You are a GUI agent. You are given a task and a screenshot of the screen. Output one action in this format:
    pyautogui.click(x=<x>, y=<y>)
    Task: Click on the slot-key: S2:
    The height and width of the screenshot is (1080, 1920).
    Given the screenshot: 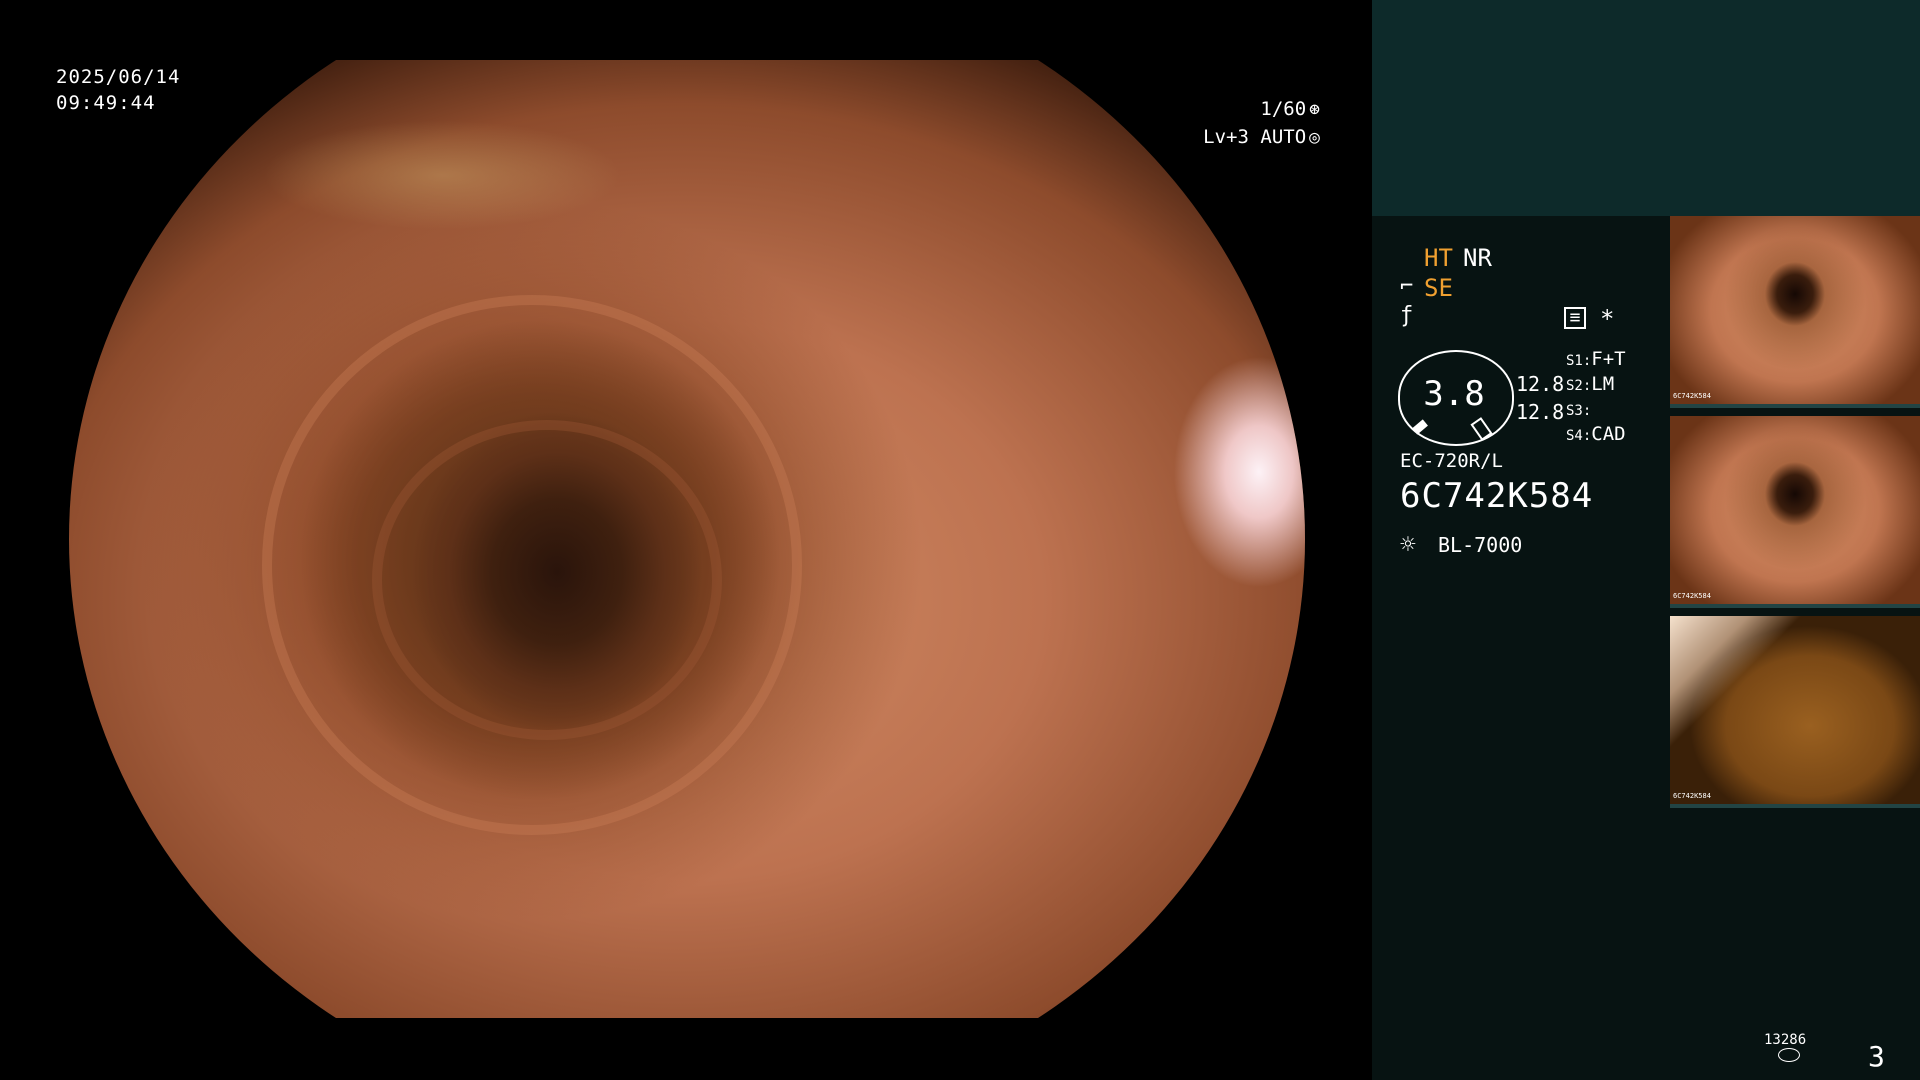 What is the action you would take?
    pyautogui.click(x=1579, y=386)
    